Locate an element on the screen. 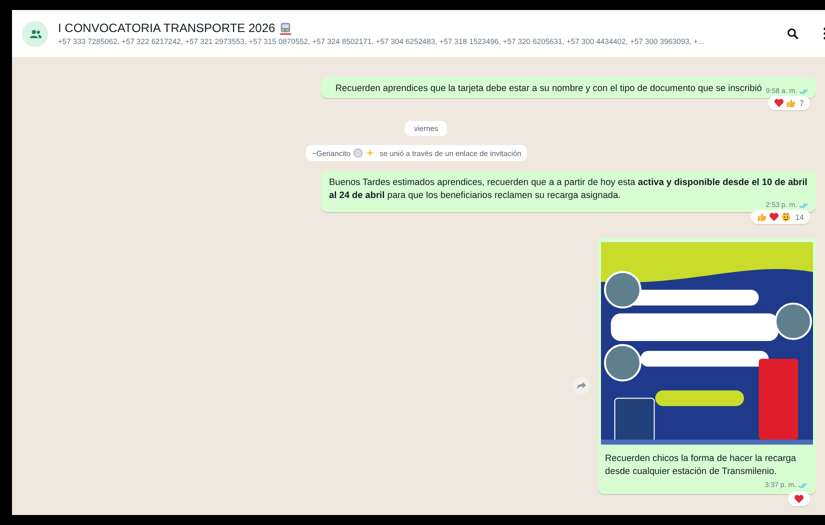 This screenshot has height=525, width=825. message-text: Buenos Tardes estimados aprendices, recuerden que a a partir de hoy esta activa y disponible desde el 10 de abril al 24 de abril para que los beneficiarios reclamen su recarga asignada. is located at coordinates (568, 189).